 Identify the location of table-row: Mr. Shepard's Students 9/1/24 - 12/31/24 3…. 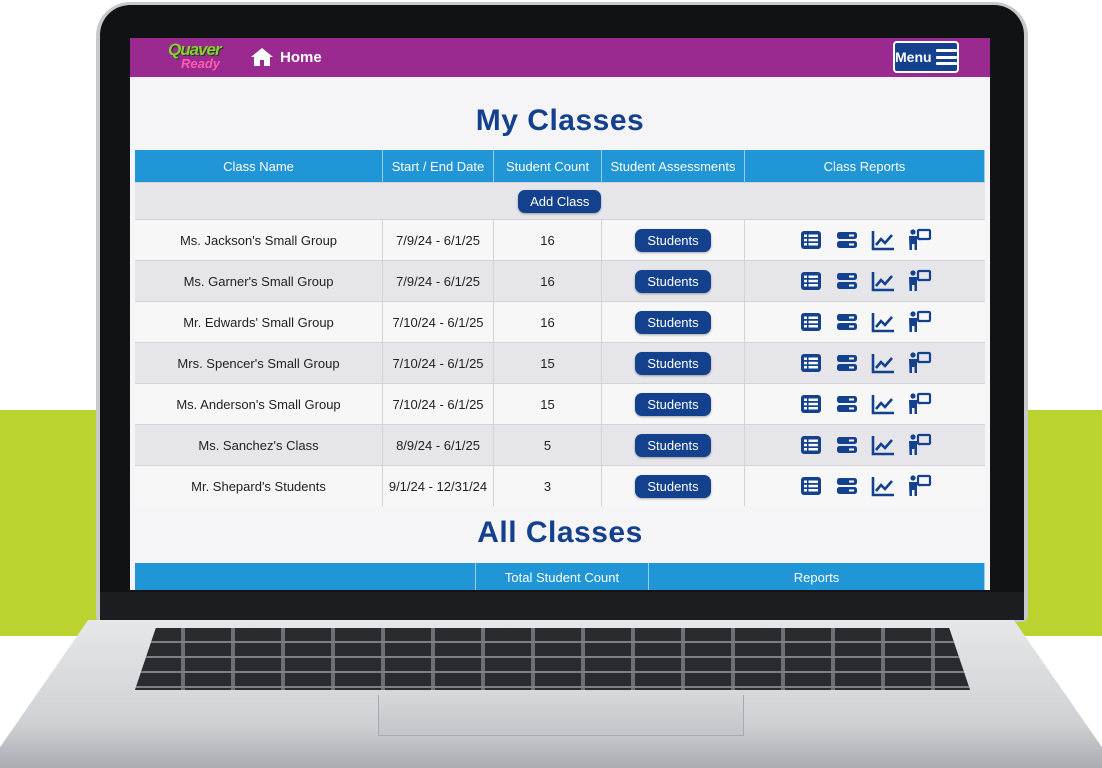
(560, 485).